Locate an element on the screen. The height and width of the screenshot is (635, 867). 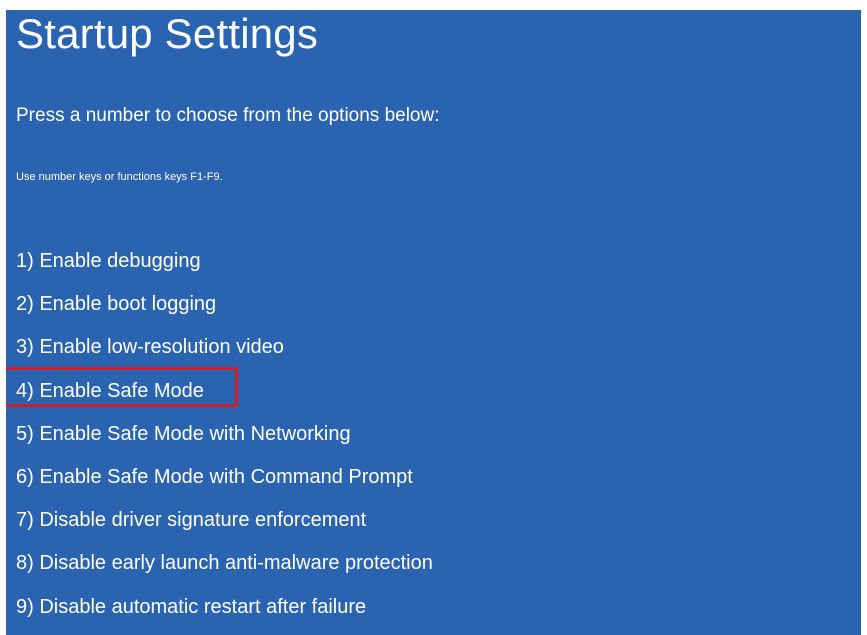
option-enable-safe-mode-networking: 5) Enable Safe Mode with Networking is located at coordinates (224, 443).